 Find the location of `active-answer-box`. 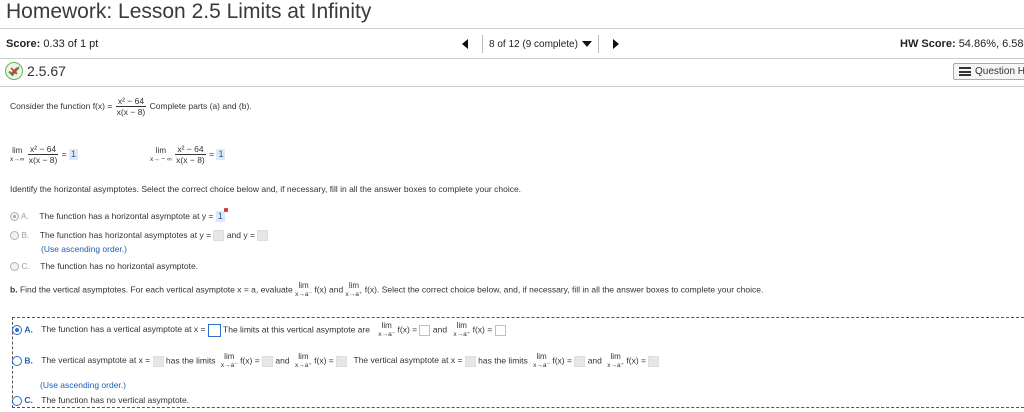

active-answer-box is located at coordinates (214, 330).